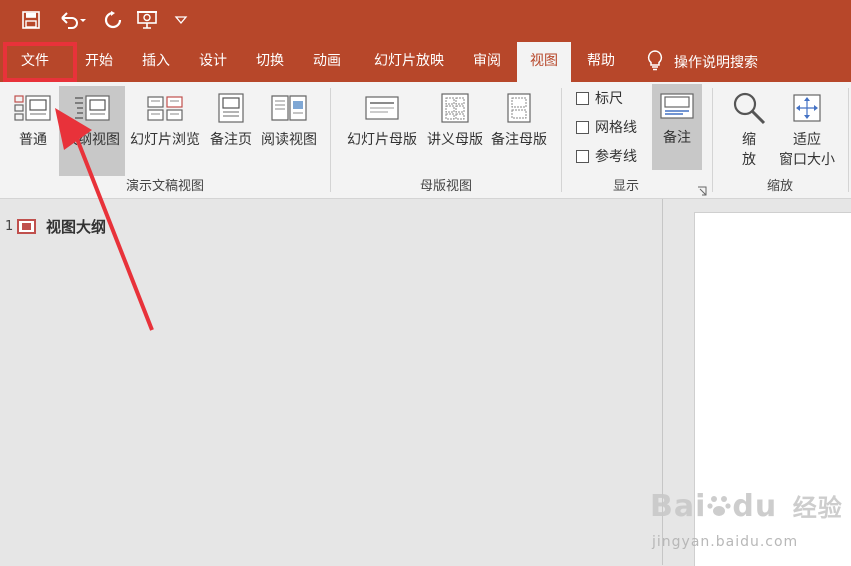 This screenshot has width=851, height=566. What do you see at coordinates (455, 140) in the screenshot?
I see `handout-master-label: 讲义母版` at bounding box center [455, 140].